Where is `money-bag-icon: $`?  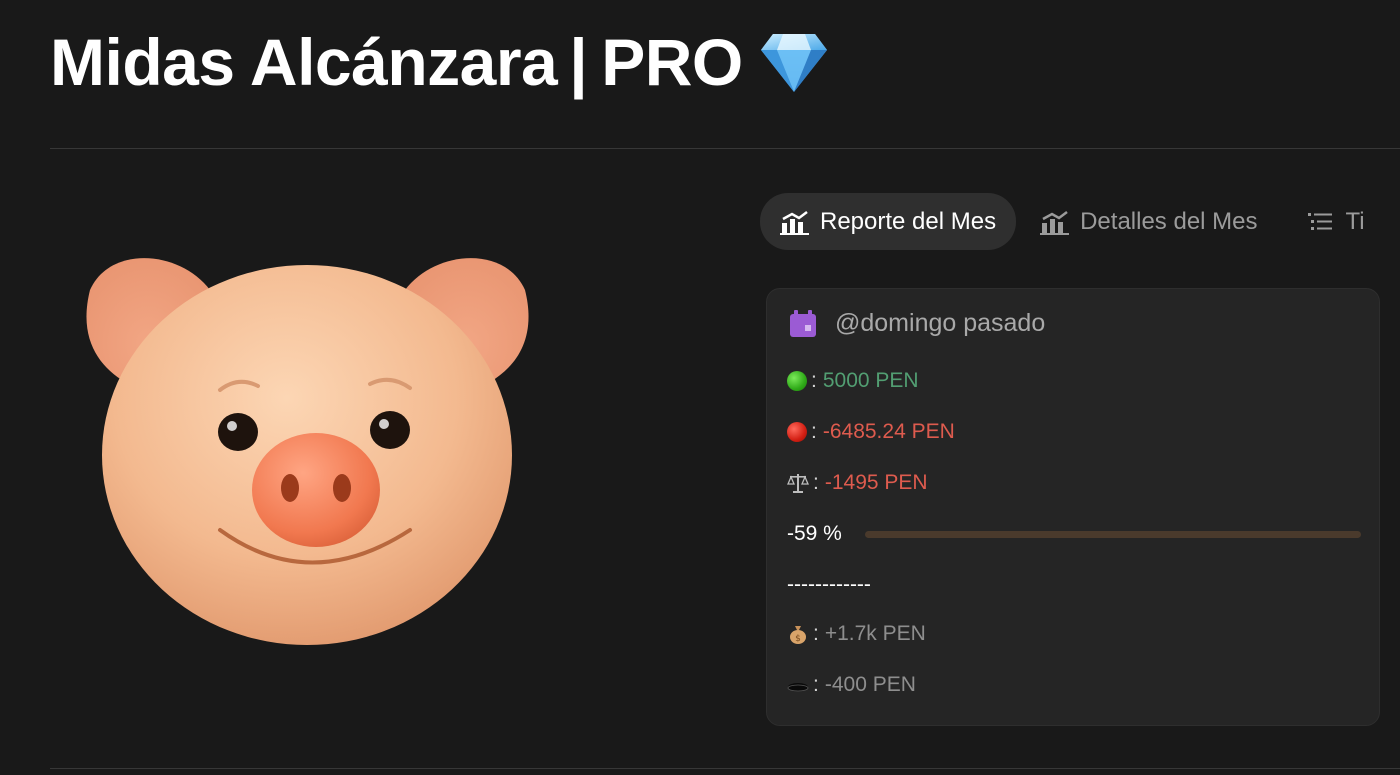 money-bag-icon: $ is located at coordinates (798, 635).